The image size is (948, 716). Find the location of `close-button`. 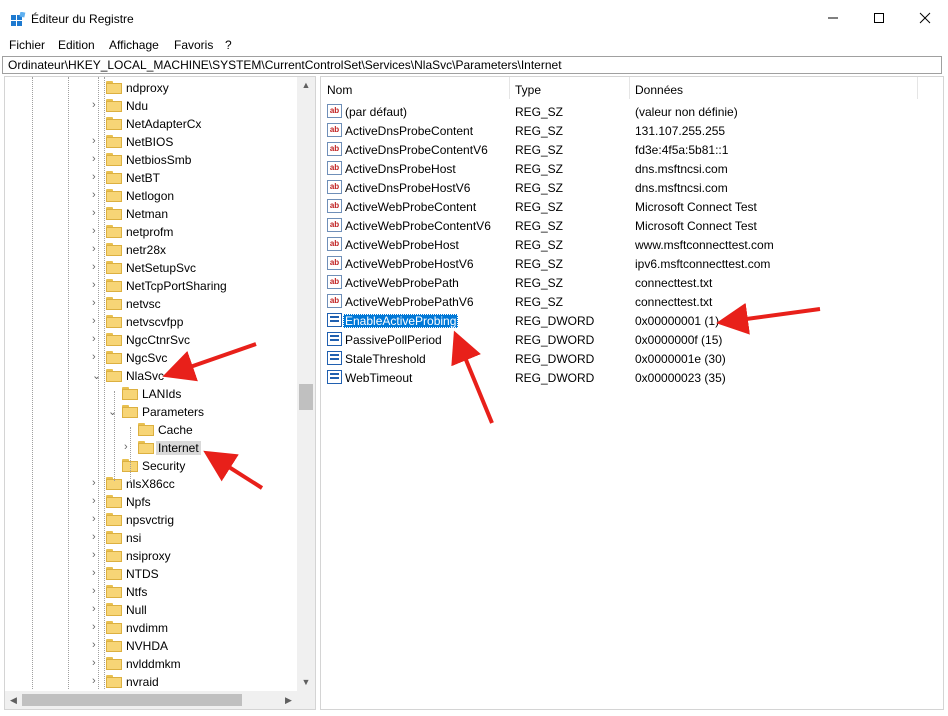

close-button is located at coordinates (925, 18).